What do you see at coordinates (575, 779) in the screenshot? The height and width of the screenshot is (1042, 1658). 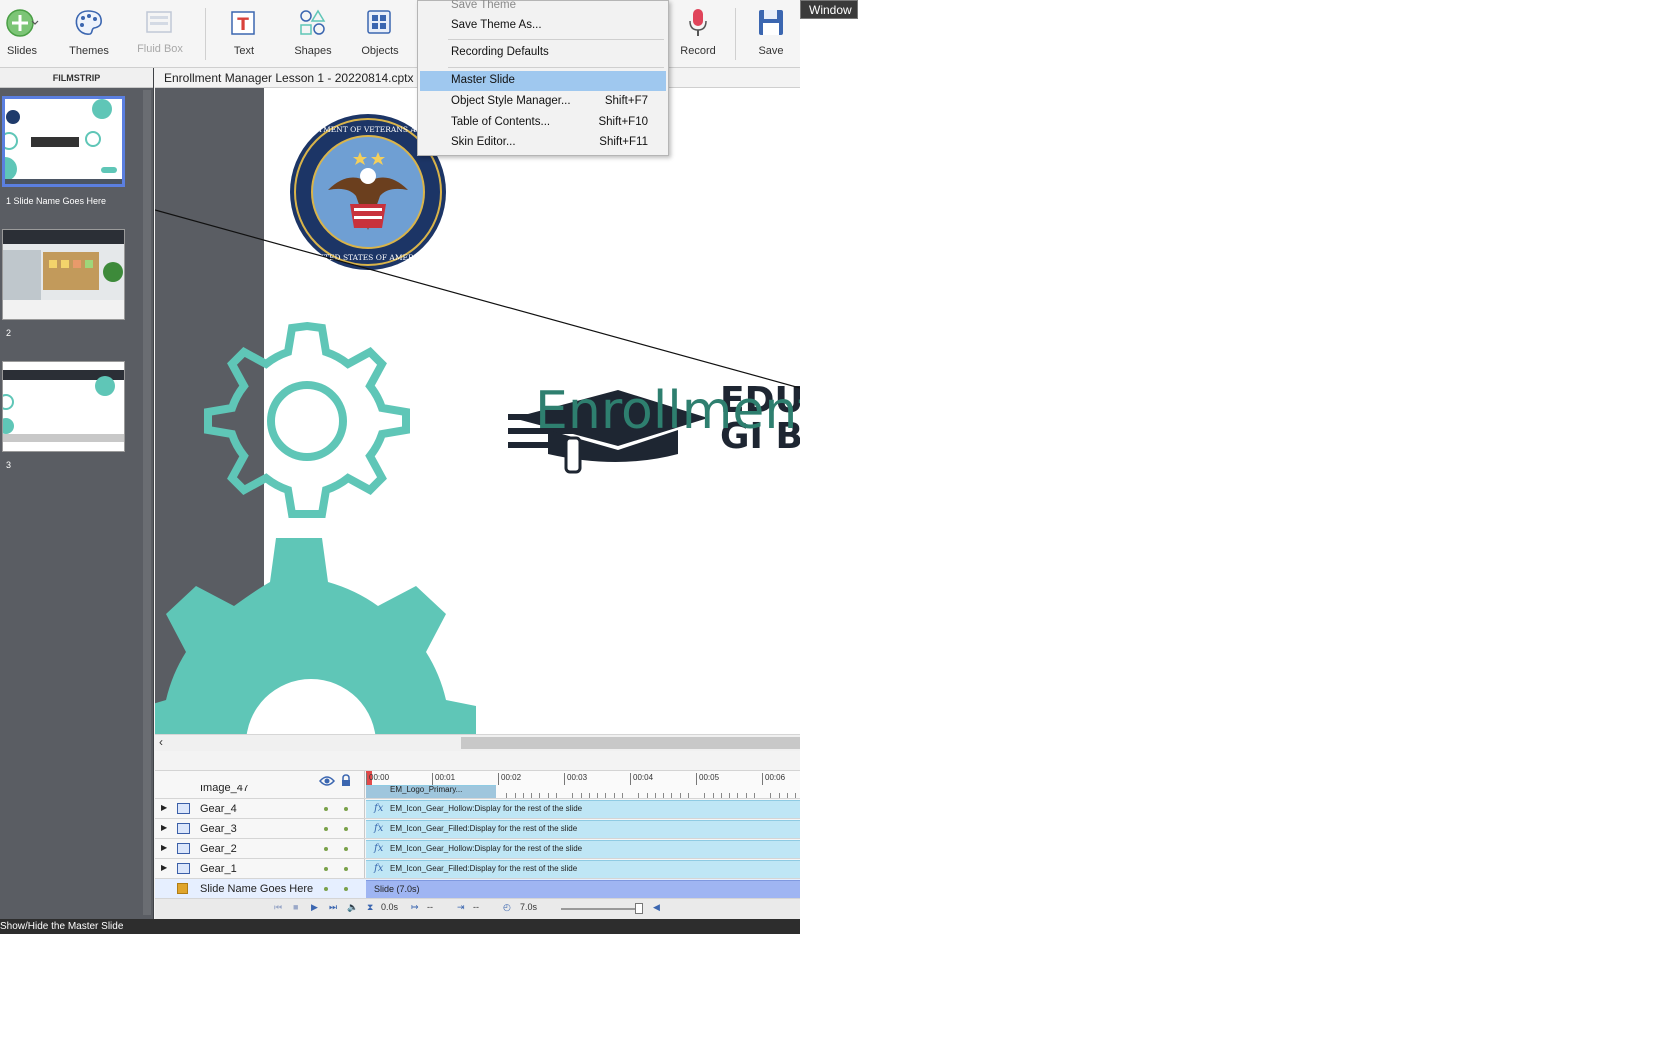 I see `ruler-tick-label: 00:03` at bounding box center [575, 779].